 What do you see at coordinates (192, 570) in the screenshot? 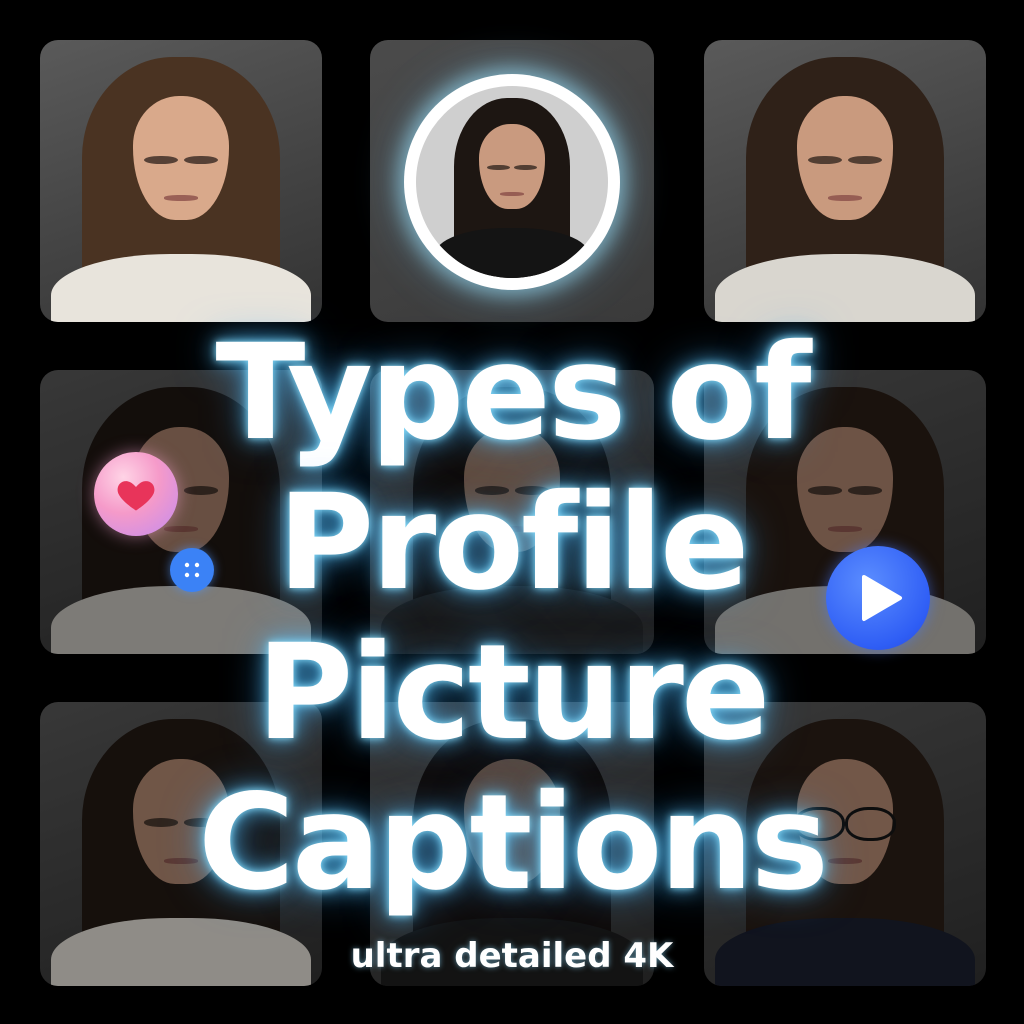
I see `four-dots-icon` at bounding box center [192, 570].